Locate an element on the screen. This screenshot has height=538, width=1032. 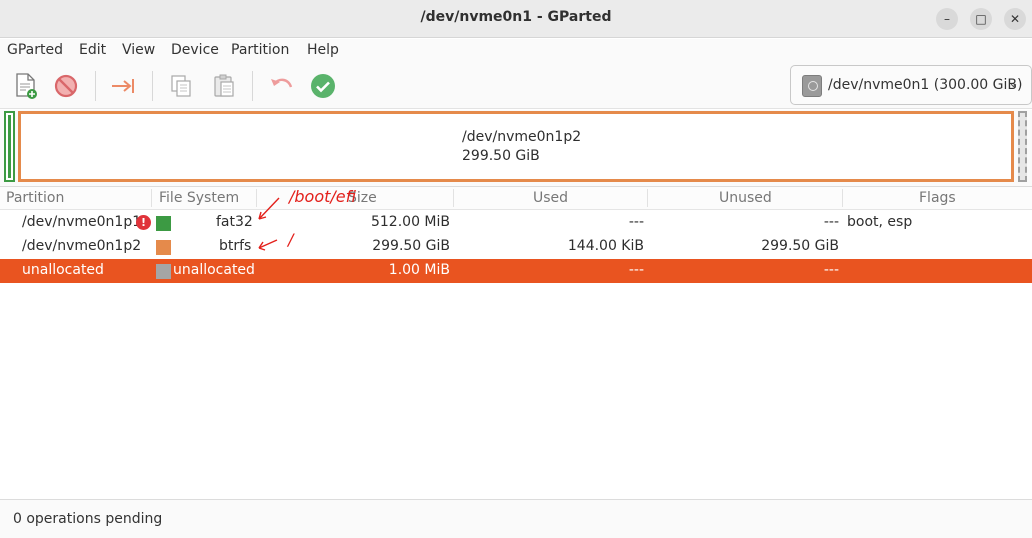
apply-icon is located at coordinates (323, 86).